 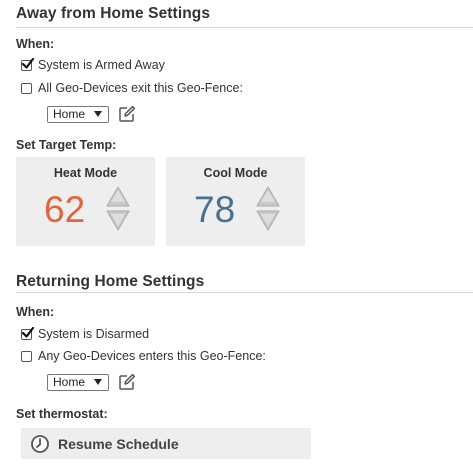 What do you see at coordinates (244, 27) in the screenshot?
I see `away-section-divider` at bounding box center [244, 27].